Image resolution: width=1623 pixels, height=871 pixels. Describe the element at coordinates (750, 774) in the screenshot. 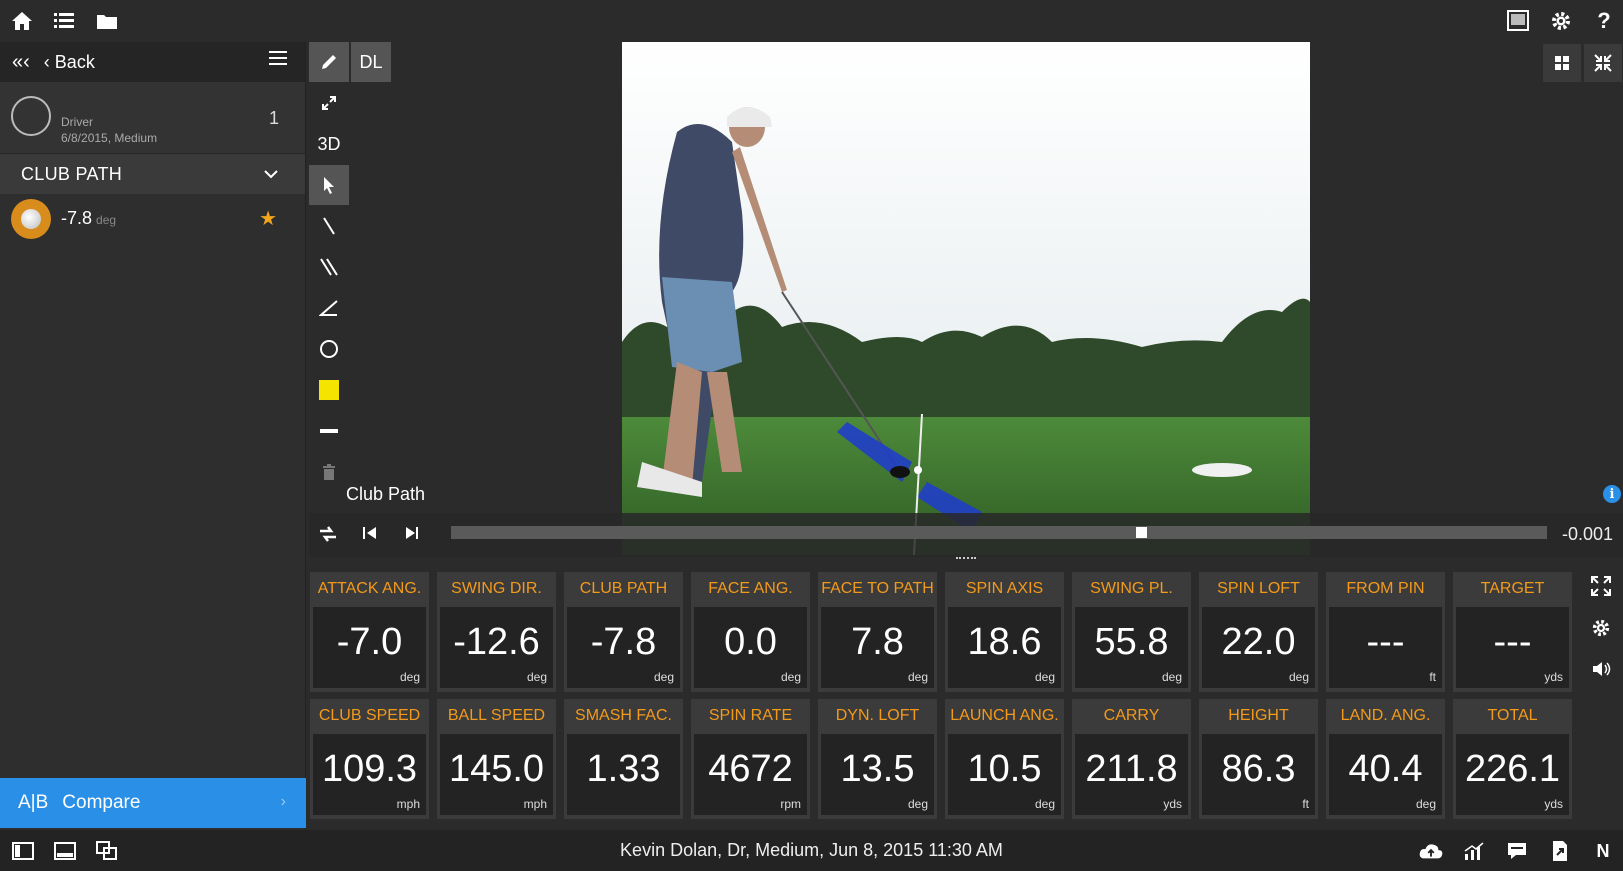

I see `metric-value-box: 4672 rpm` at that location.